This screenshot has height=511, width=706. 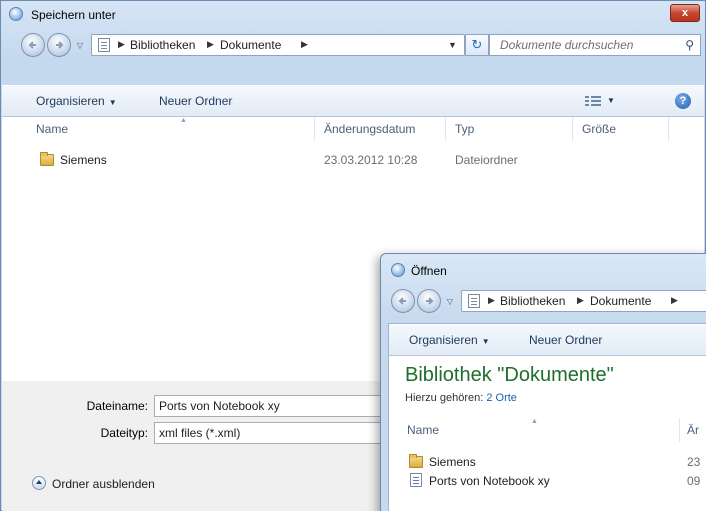 I want to click on filetype-label: Dateityp:, so click(x=124, y=433).